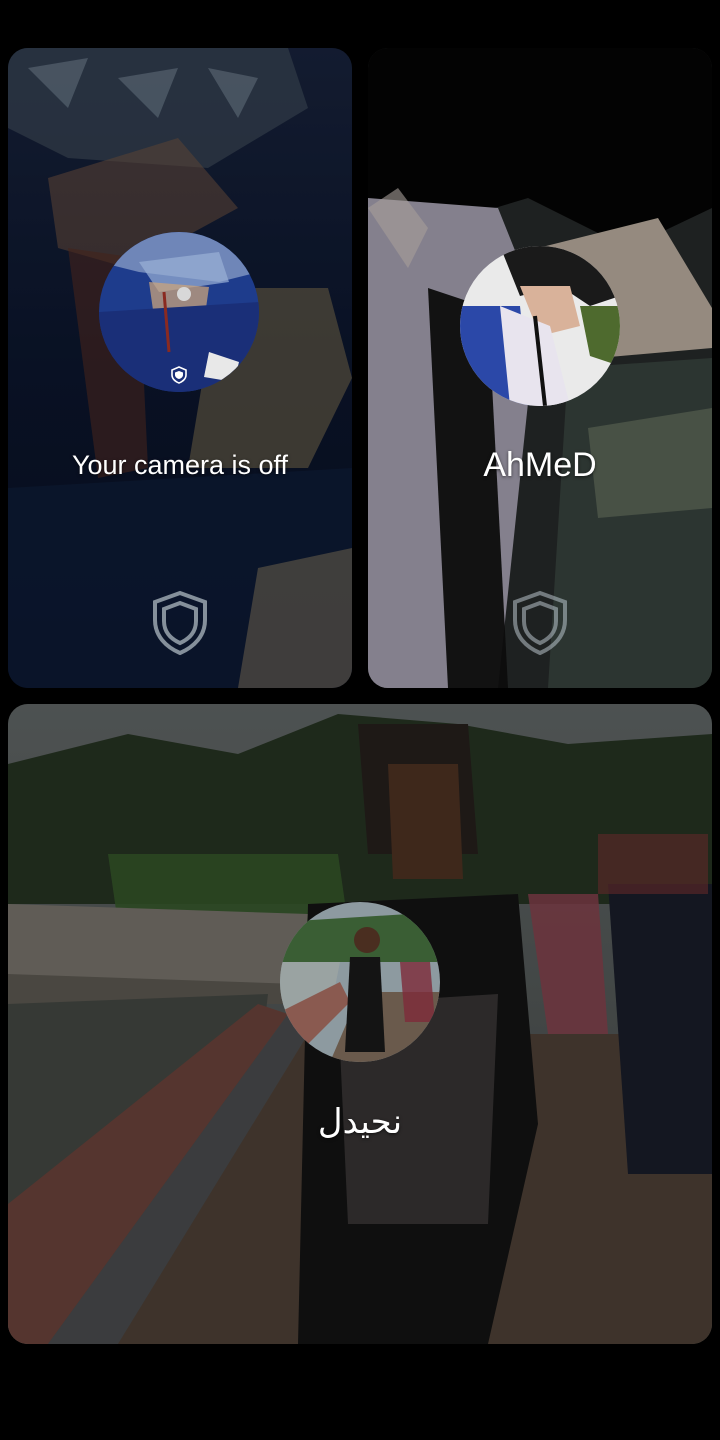 The height and width of the screenshot is (1440, 720). I want to click on camera-off-label: Your camera is off, so click(180, 465).